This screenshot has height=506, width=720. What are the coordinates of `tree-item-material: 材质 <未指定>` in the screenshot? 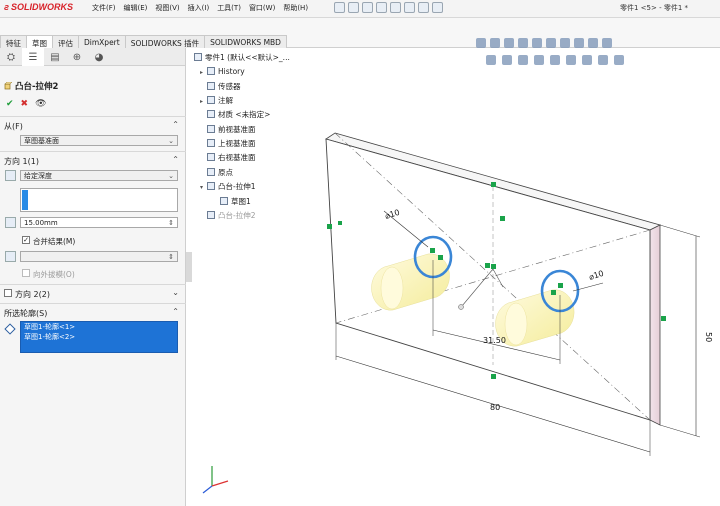 It's located at (238, 115).